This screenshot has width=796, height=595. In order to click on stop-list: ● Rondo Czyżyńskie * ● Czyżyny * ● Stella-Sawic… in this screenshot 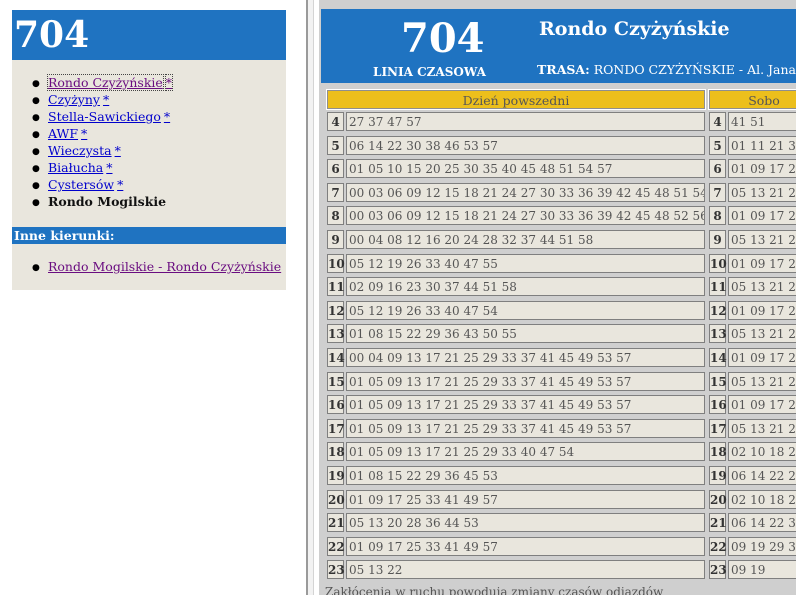, I will do `click(149, 142)`.